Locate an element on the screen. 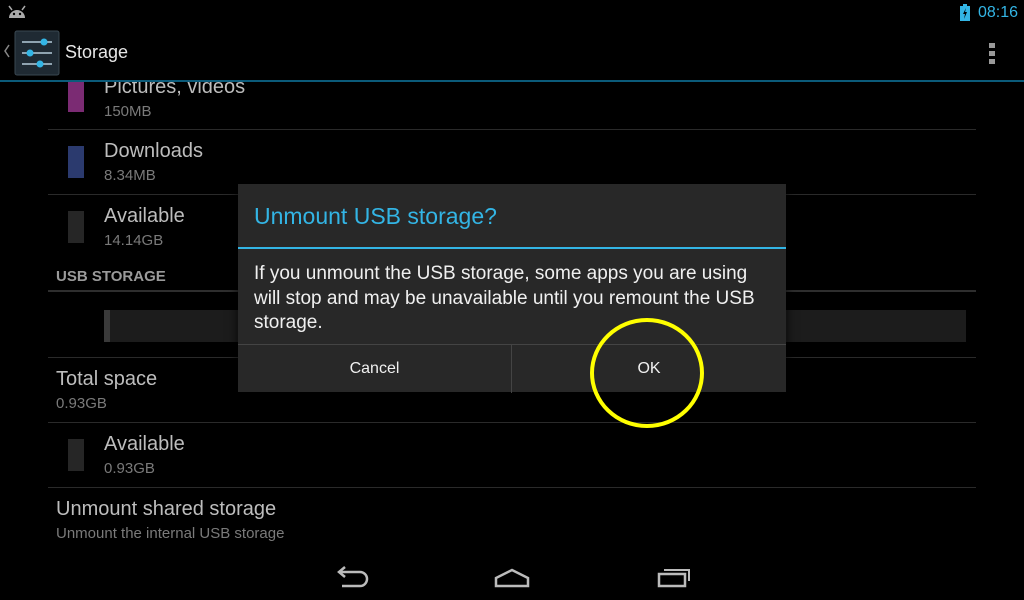  list-item-label: Pictures, videos is located at coordinates (175, 90).